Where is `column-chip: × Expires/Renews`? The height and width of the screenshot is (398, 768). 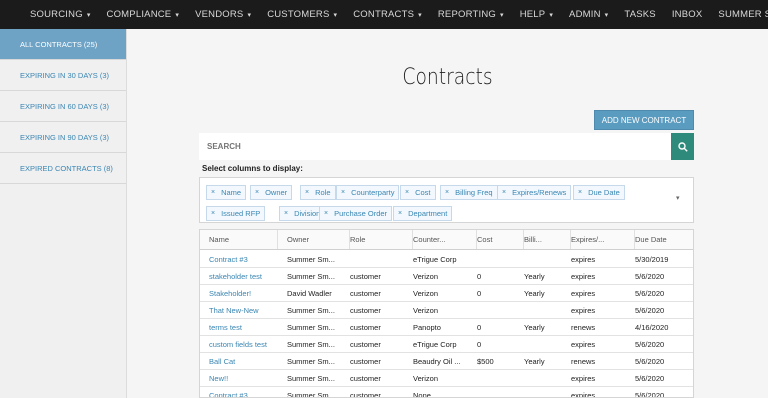 column-chip: × Expires/Renews is located at coordinates (534, 192).